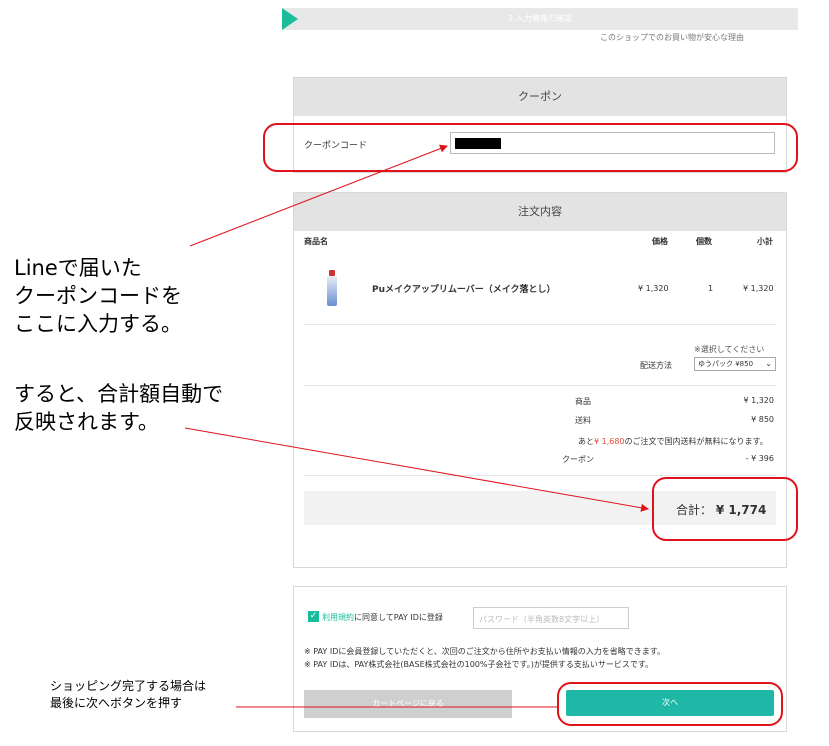 The width and height of the screenshot is (829, 746). What do you see at coordinates (318, 195) in the screenshot?
I see `coupon-arrow` at bounding box center [318, 195].